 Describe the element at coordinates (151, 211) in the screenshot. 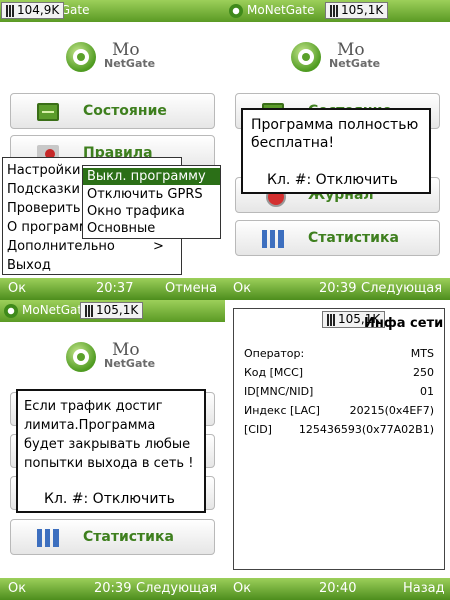

I see `submenu-item-traffic-window: Окно трафика` at that location.